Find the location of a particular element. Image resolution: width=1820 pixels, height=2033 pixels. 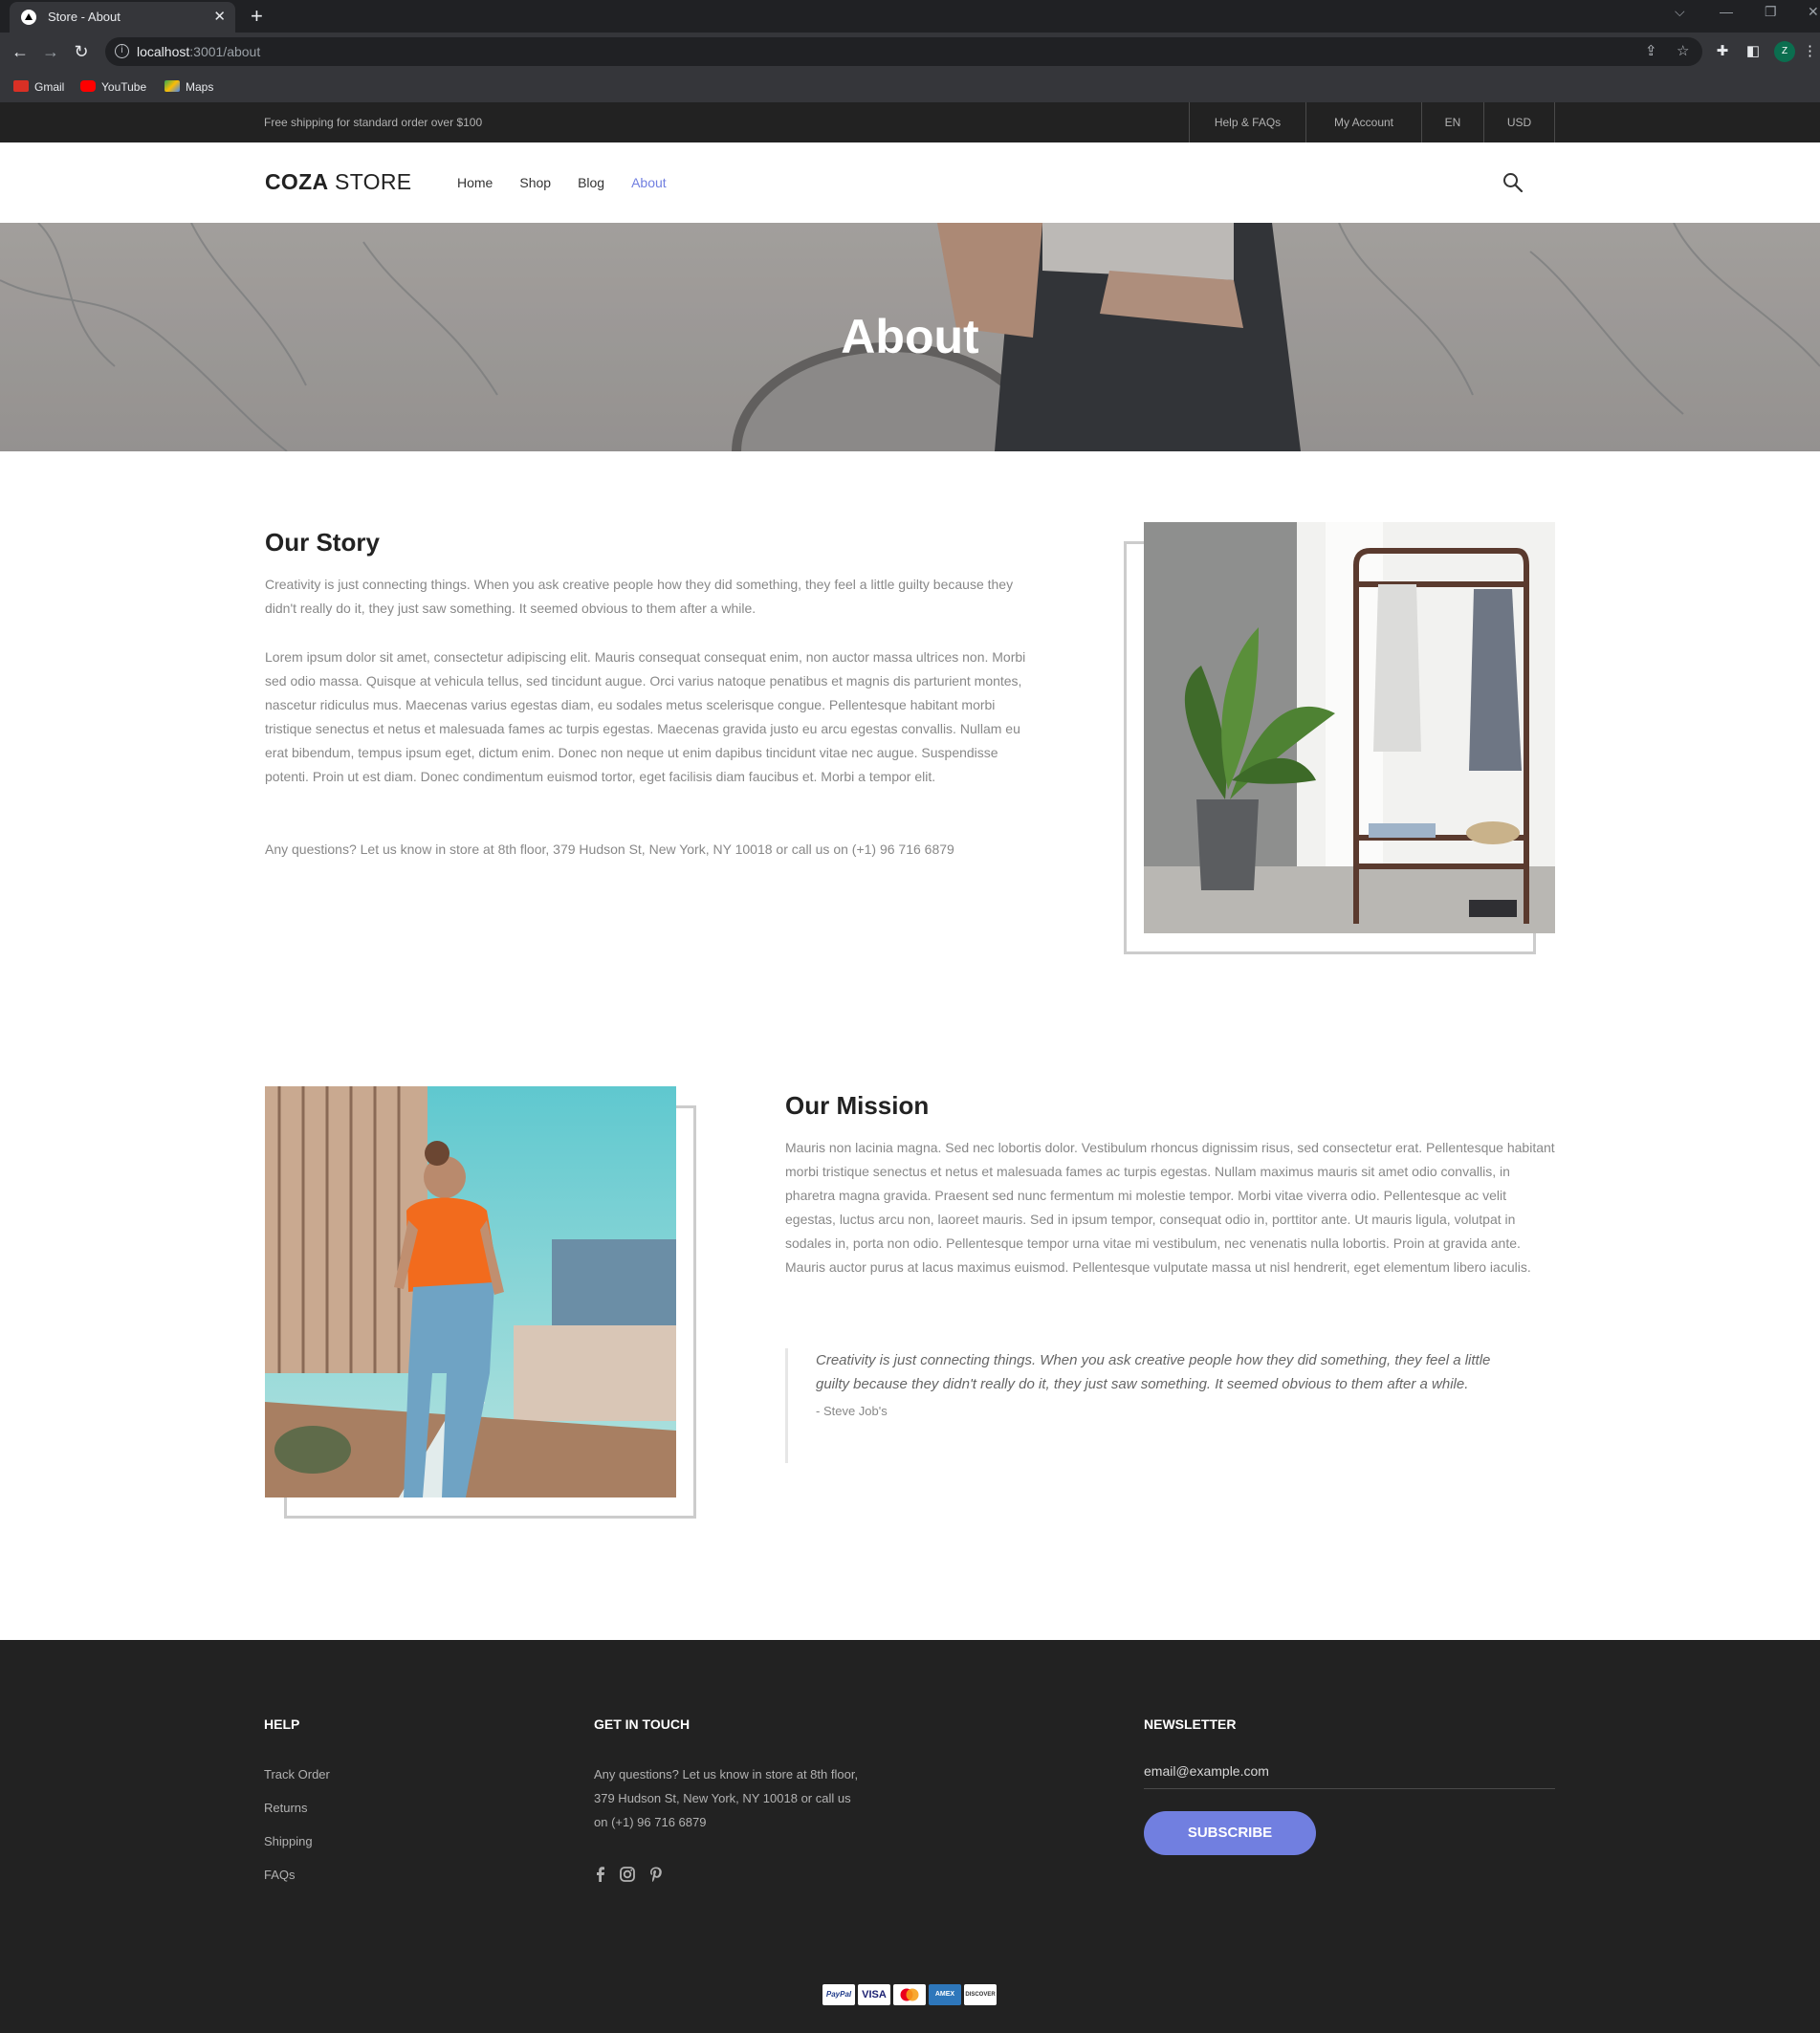

menu-item-home: Home is located at coordinates (475, 183).